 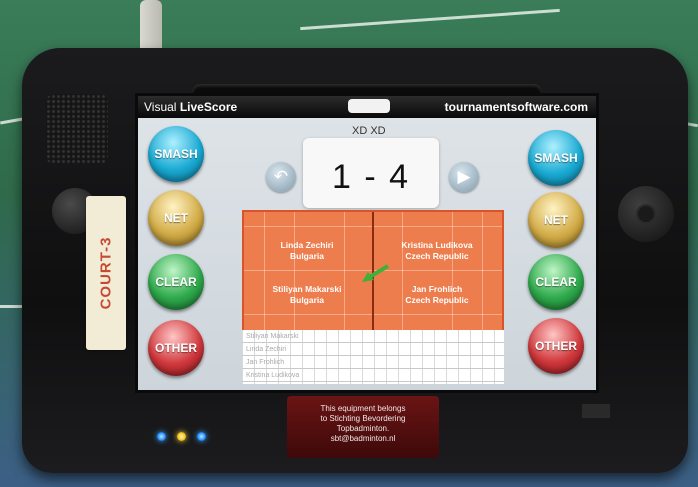 I want to click on log-row: Jan Frohlich, so click(x=373, y=362).